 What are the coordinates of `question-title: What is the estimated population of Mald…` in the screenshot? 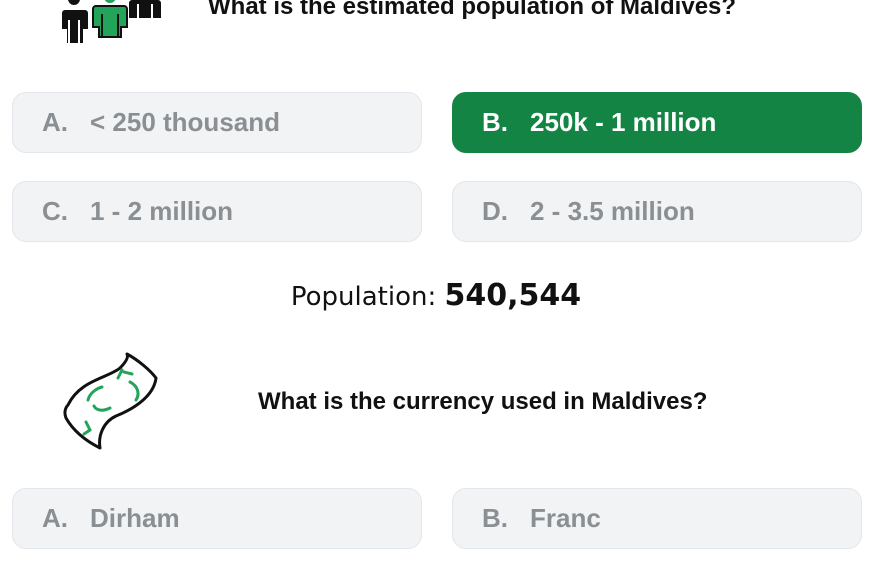 It's located at (472, 10).